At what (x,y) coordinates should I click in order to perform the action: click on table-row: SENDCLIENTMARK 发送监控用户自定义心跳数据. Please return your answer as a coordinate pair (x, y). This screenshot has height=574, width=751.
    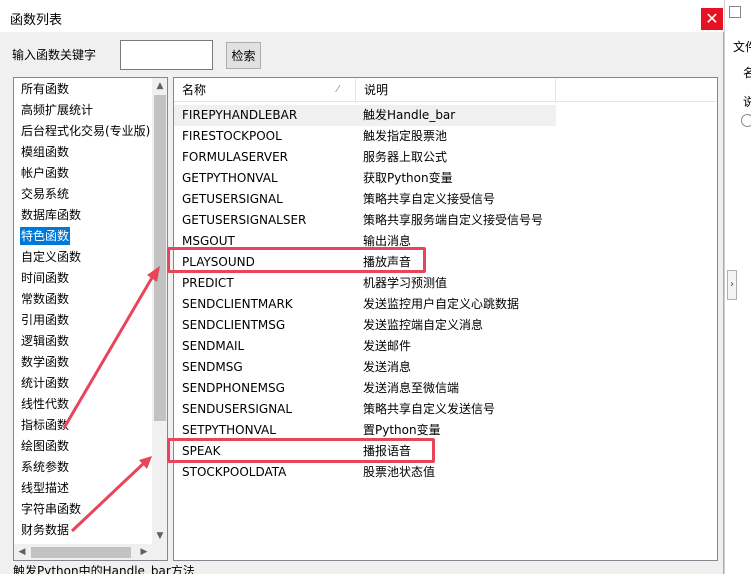
    Looking at the image, I should click on (365, 304).